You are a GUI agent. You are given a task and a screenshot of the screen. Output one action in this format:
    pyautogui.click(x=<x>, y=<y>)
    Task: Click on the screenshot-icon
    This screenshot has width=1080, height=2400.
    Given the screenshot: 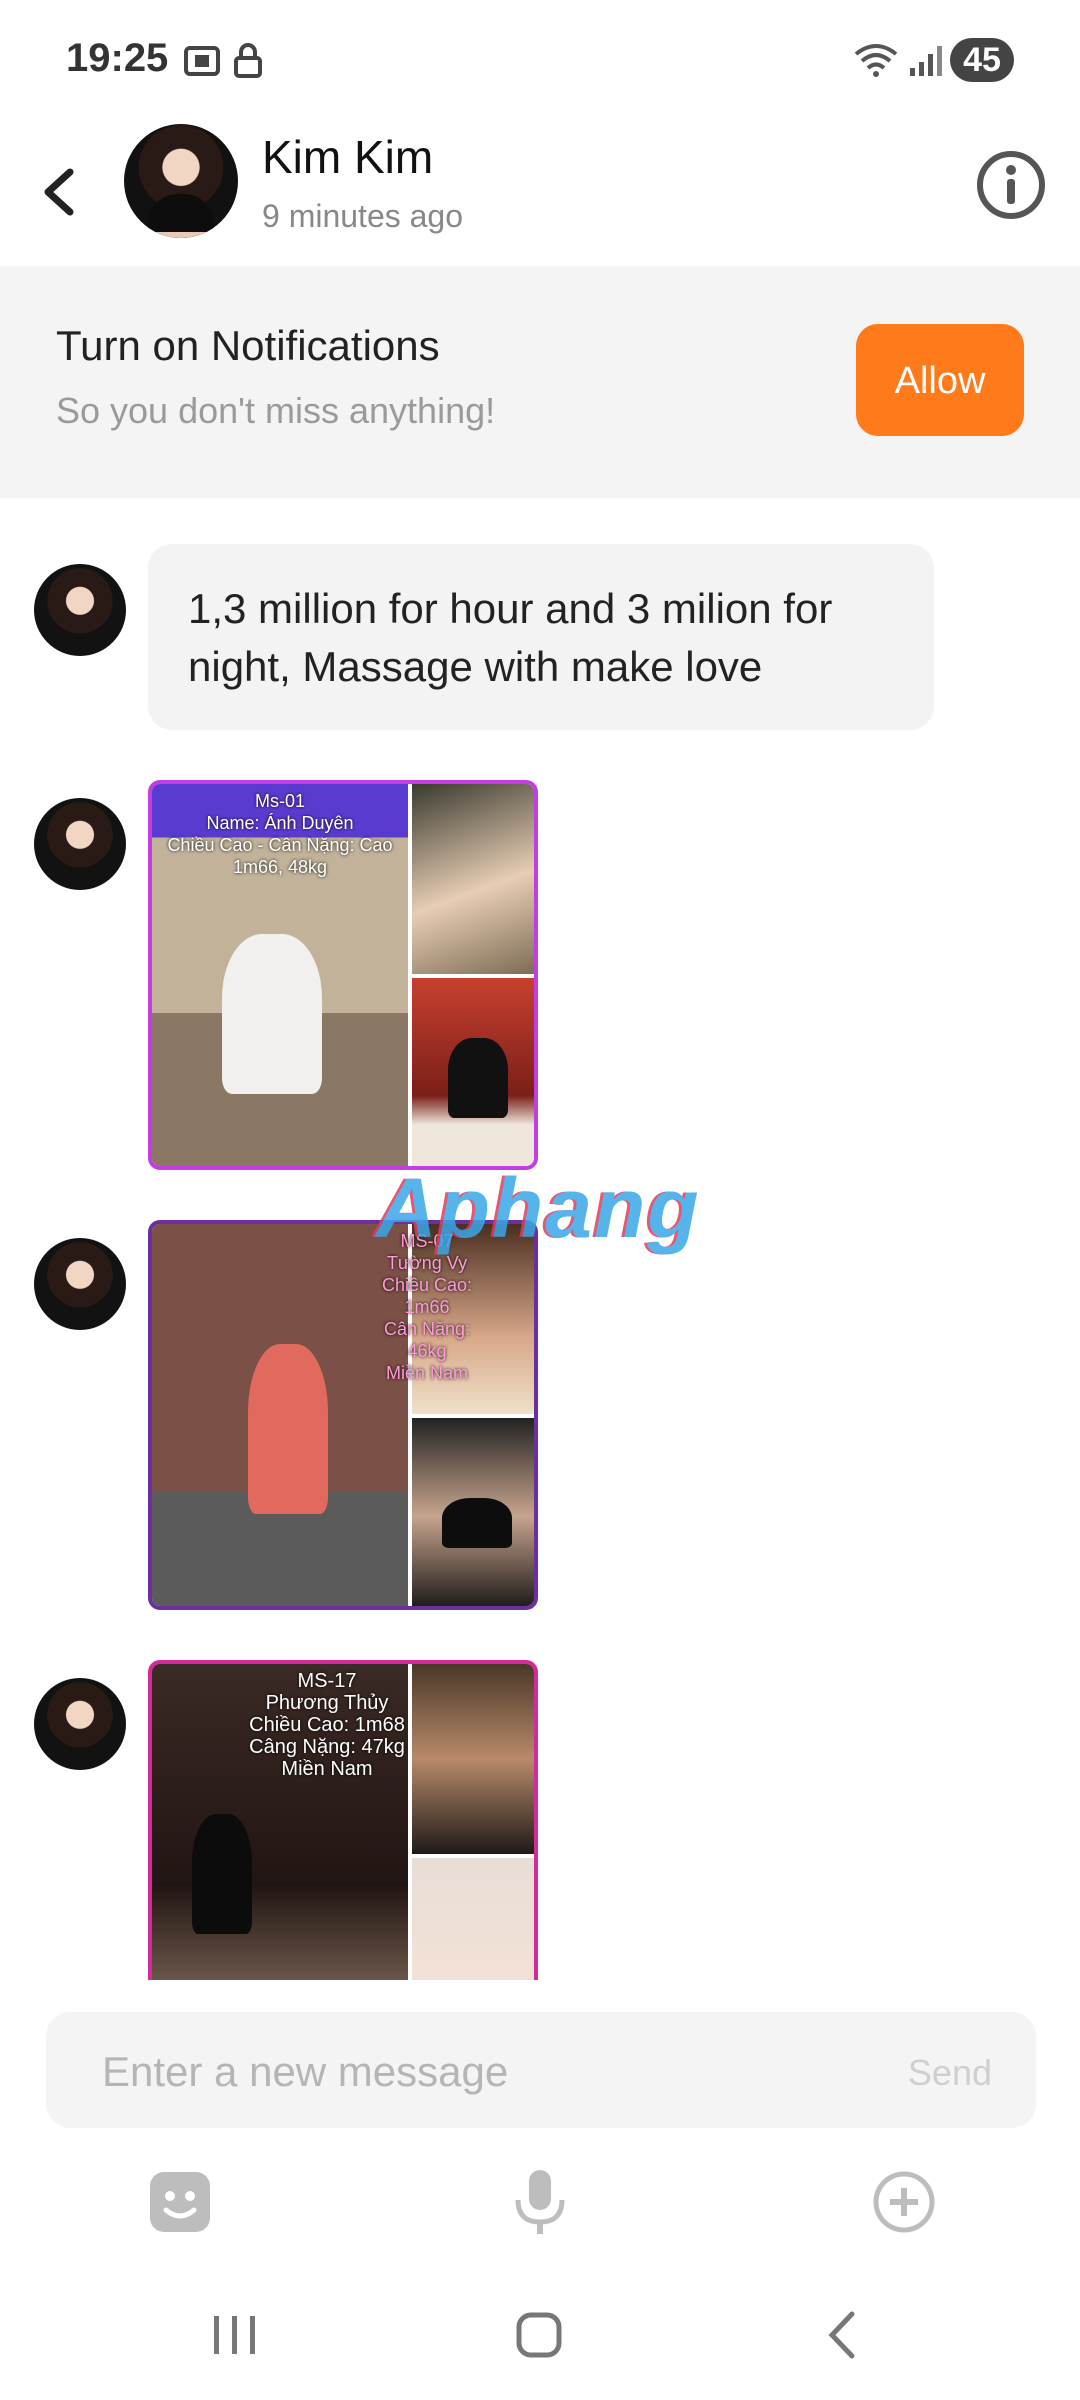 What is the action you would take?
    pyautogui.click(x=202, y=61)
    